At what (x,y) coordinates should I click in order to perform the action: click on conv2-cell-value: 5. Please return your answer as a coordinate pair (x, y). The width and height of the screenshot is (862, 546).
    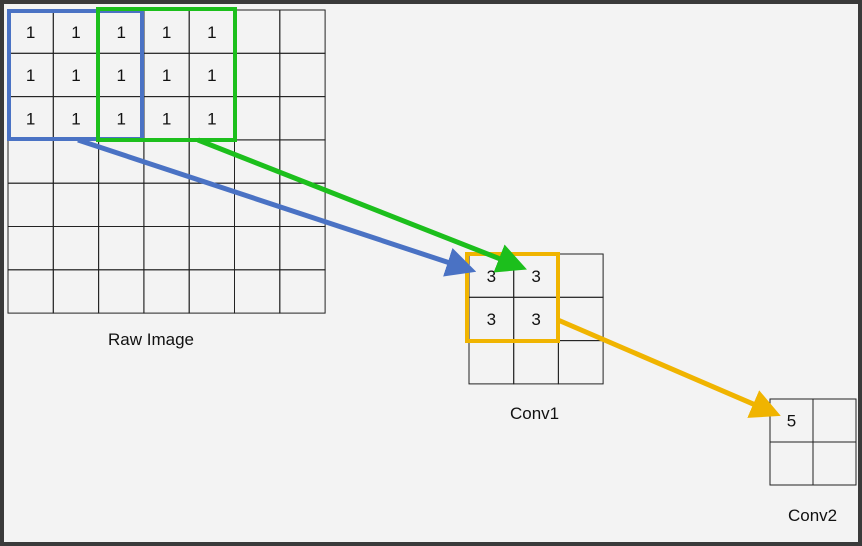
    Looking at the image, I should click on (791, 421).